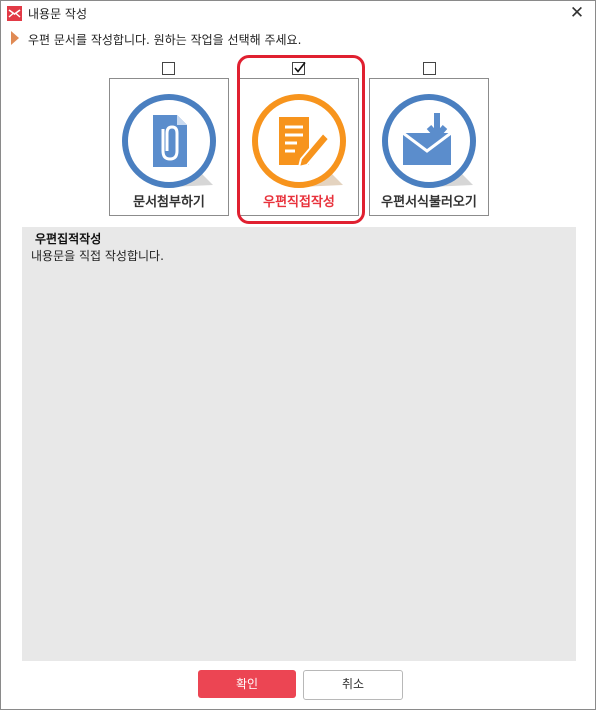 This screenshot has height=710, width=596. What do you see at coordinates (429, 202) in the screenshot?
I see `option-label: 우편서식불러오기` at bounding box center [429, 202].